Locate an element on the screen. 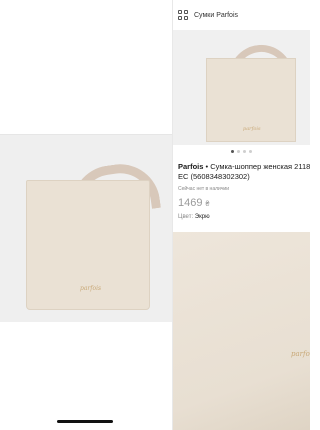 This screenshot has height=430, width=320. product-code: ЕС (5608348302302) is located at coordinates (214, 176).